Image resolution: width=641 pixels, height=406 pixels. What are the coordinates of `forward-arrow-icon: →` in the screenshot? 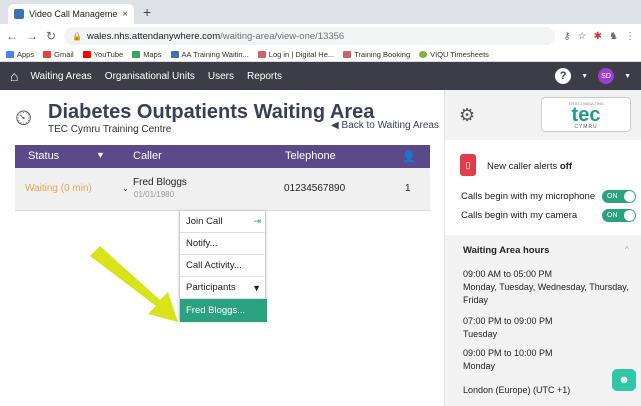 It's located at (32, 36).